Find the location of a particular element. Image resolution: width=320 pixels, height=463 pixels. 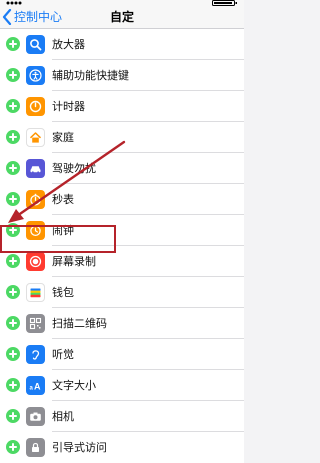

page-title: 自定 is located at coordinates (121, 17).